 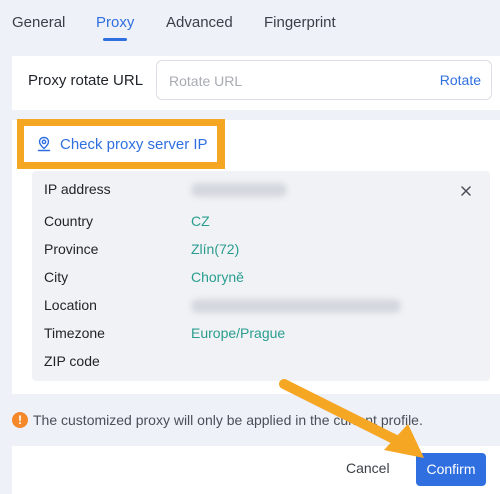 I want to click on ip-address-value-redacted, so click(x=239, y=190).